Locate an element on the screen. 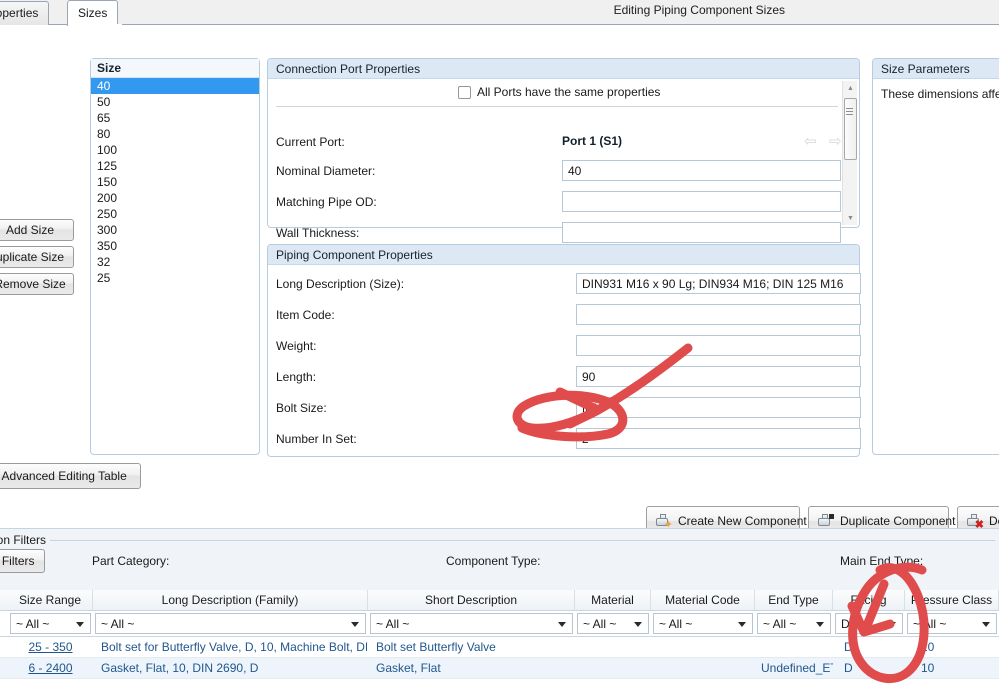  length-label: Length: is located at coordinates (296, 377).